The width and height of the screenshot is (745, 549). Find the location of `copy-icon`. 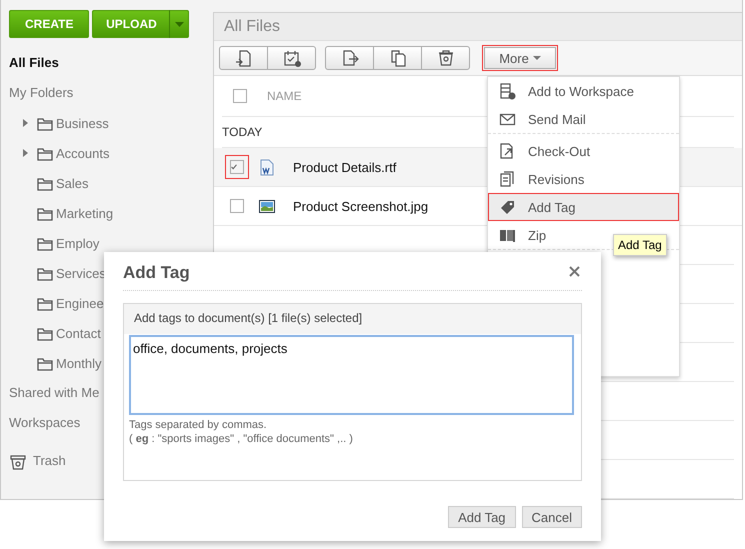

copy-icon is located at coordinates (397, 58).